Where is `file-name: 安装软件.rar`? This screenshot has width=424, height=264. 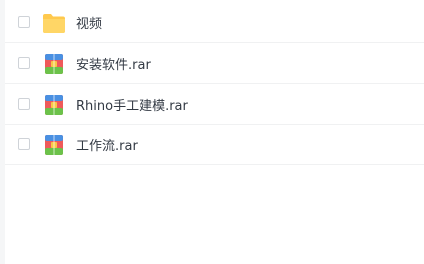 file-name: 安装软件.rar is located at coordinates (113, 63).